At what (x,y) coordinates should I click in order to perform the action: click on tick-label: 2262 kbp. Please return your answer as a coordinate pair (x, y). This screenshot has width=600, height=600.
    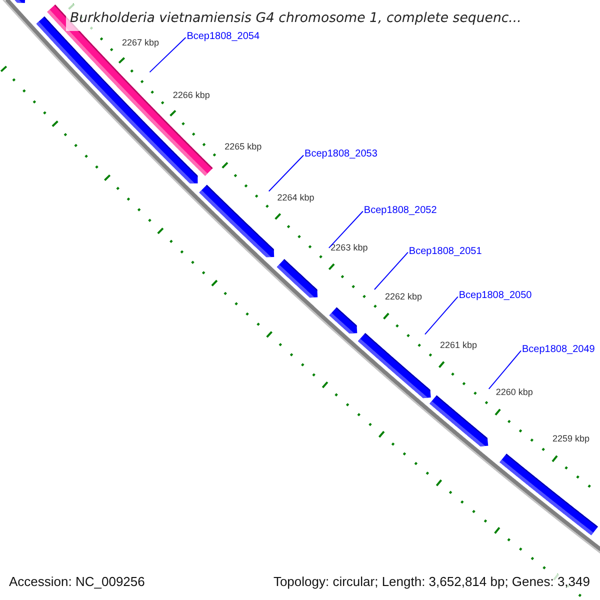
    Looking at the image, I should click on (403, 297).